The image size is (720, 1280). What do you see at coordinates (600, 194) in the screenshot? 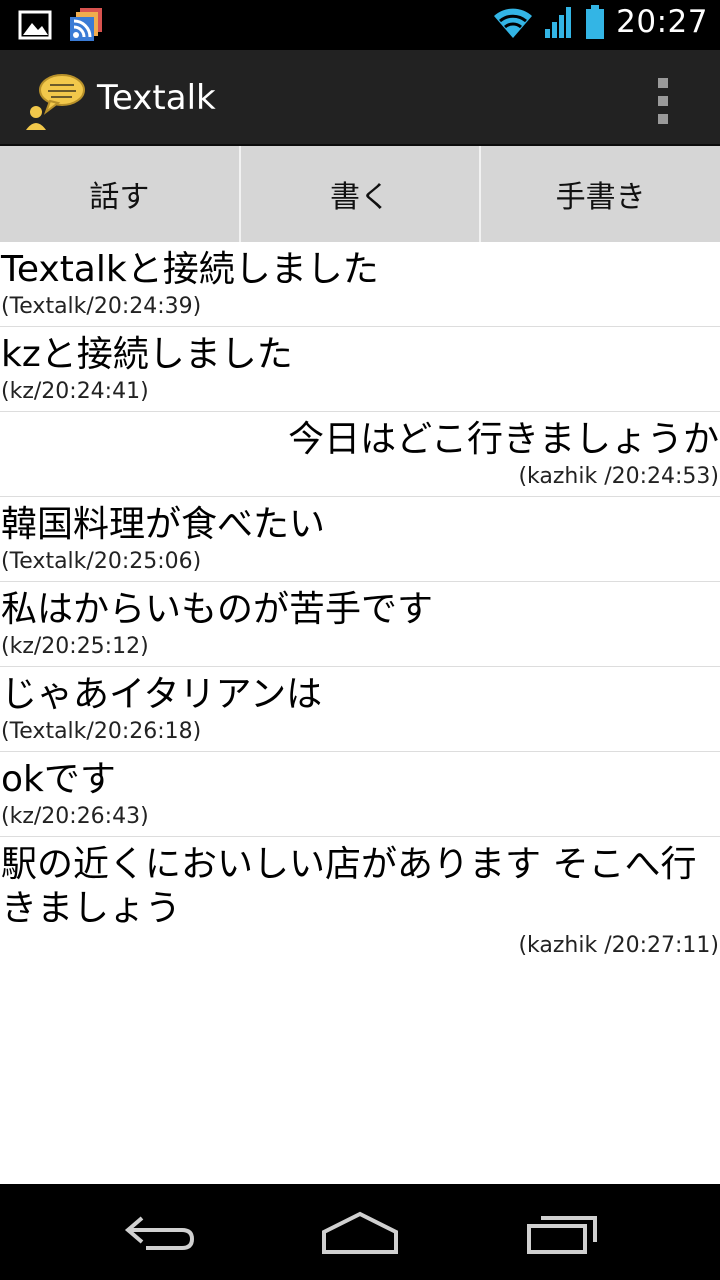
I see `tab-handwrite: 手書き` at bounding box center [600, 194].